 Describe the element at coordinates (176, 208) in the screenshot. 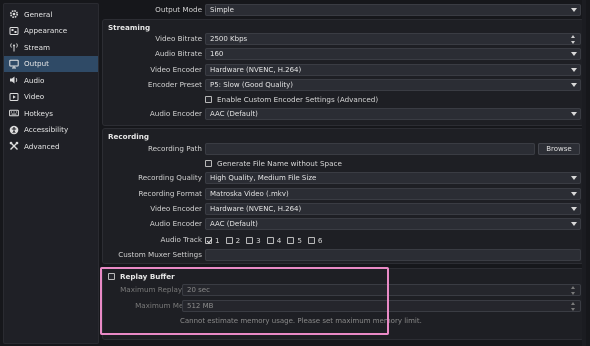

I see `recording-video-encoder-label: Video Encoder` at that location.